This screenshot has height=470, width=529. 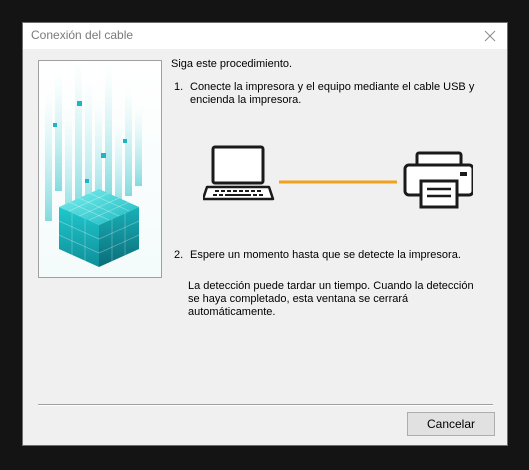 I want to click on step-1-number: 1., so click(x=179, y=87).